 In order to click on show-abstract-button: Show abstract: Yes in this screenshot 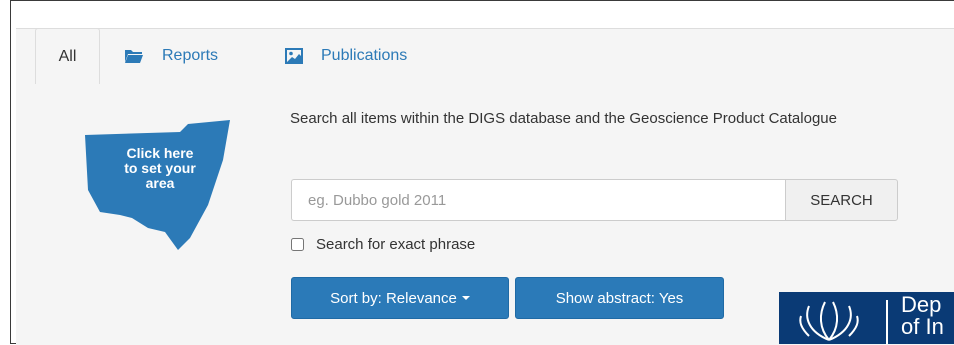, I will do `click(619, 298)`.